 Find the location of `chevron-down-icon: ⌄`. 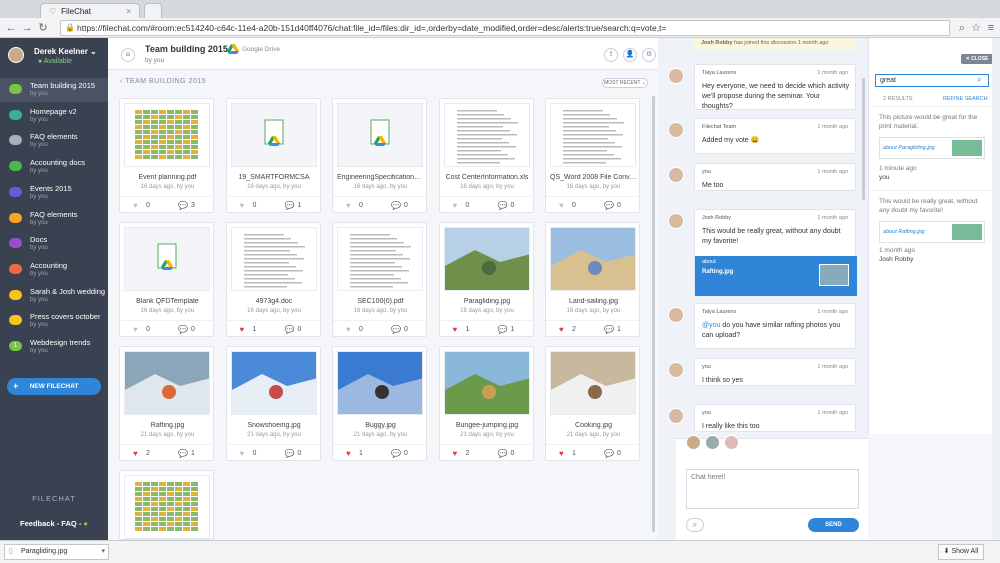

chevron-down-icon: ⌄ is located at coordinates (93, 51).